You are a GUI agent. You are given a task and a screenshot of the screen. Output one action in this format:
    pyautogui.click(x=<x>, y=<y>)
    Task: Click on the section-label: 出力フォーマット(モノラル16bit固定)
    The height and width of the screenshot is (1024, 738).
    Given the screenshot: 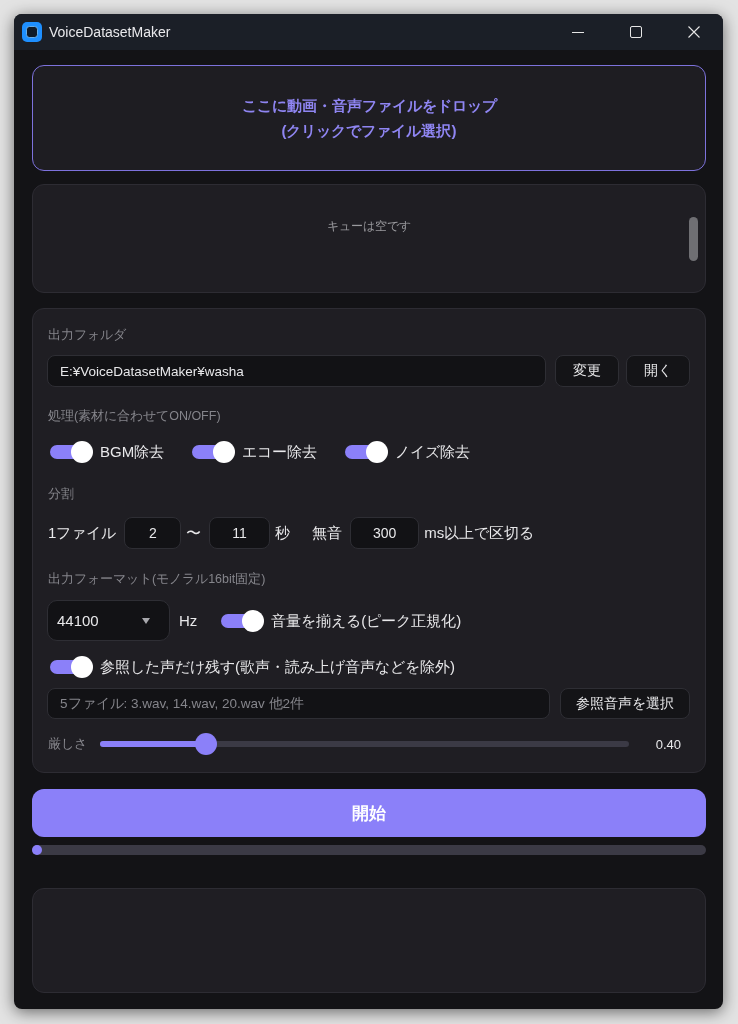 What is the action you would take?
    pyautogui.click(x=157, y=579)
    